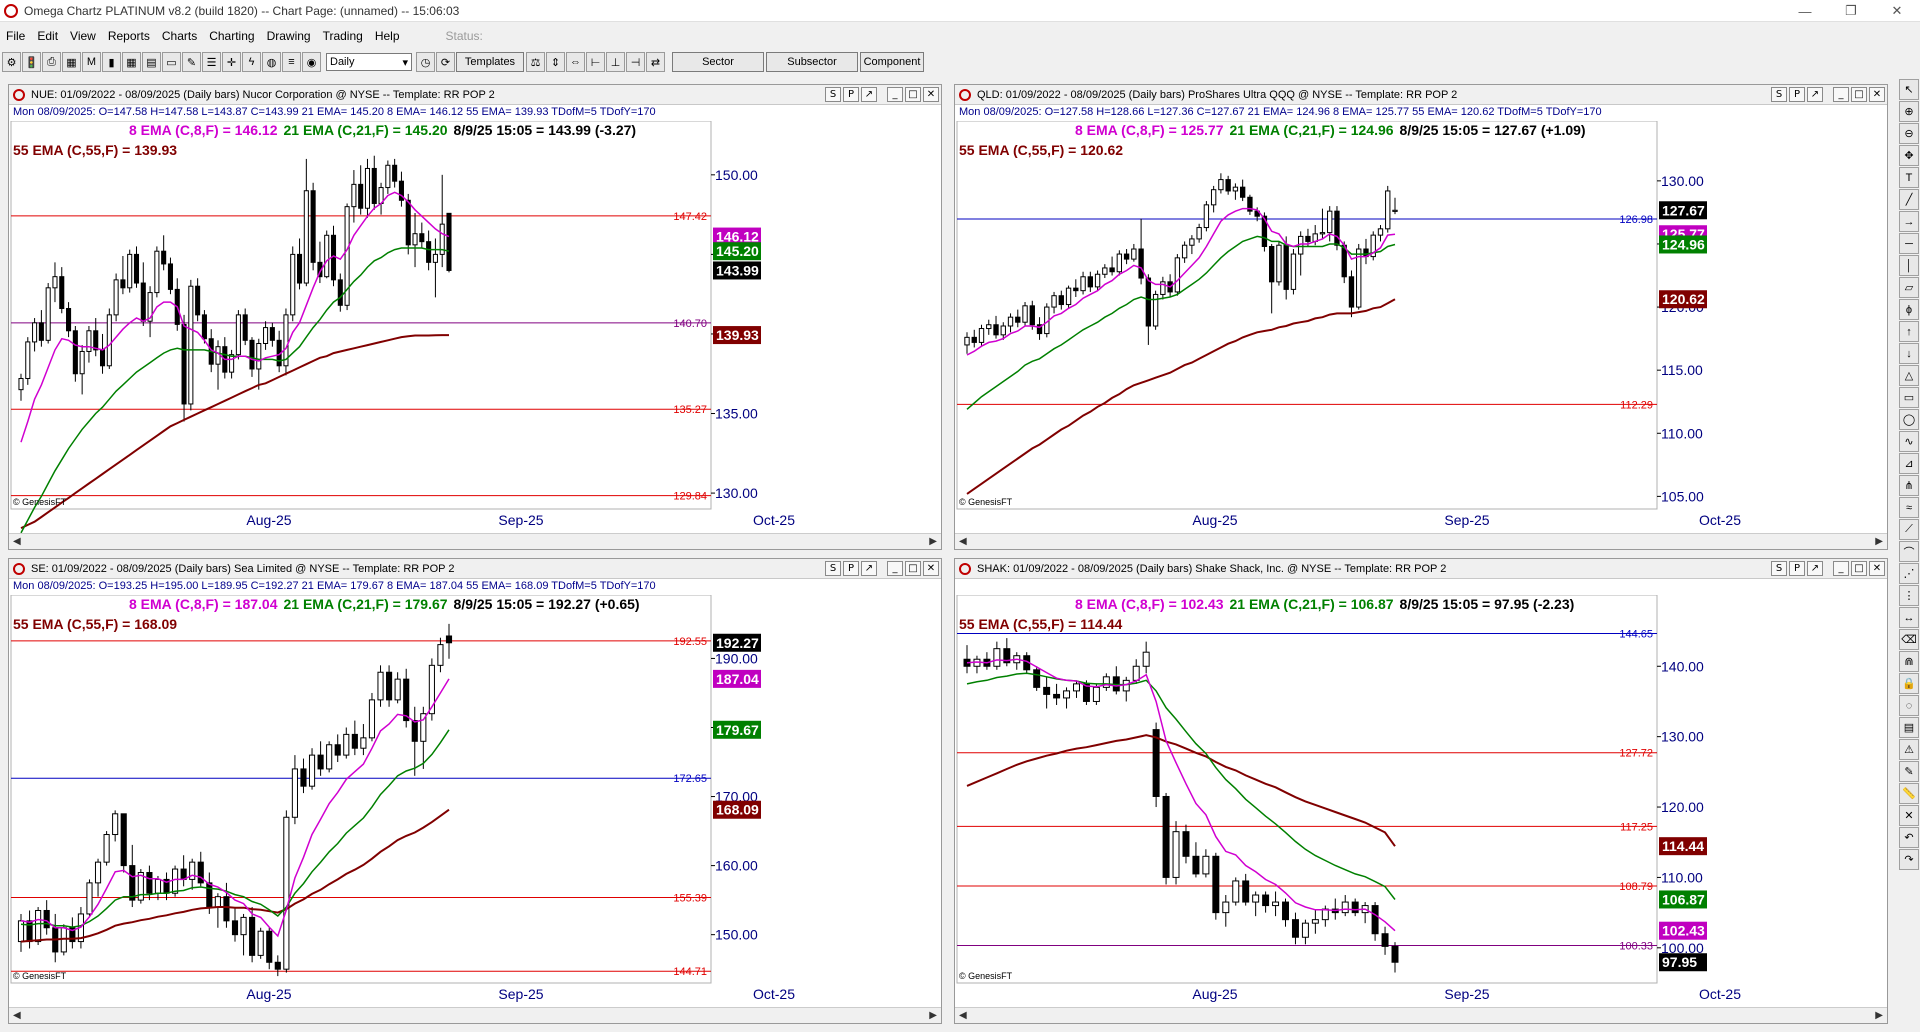  Describe the element at coordinates (1909, 243) in the screenshot. I see `horizontal-line-icon: ─` at that location.